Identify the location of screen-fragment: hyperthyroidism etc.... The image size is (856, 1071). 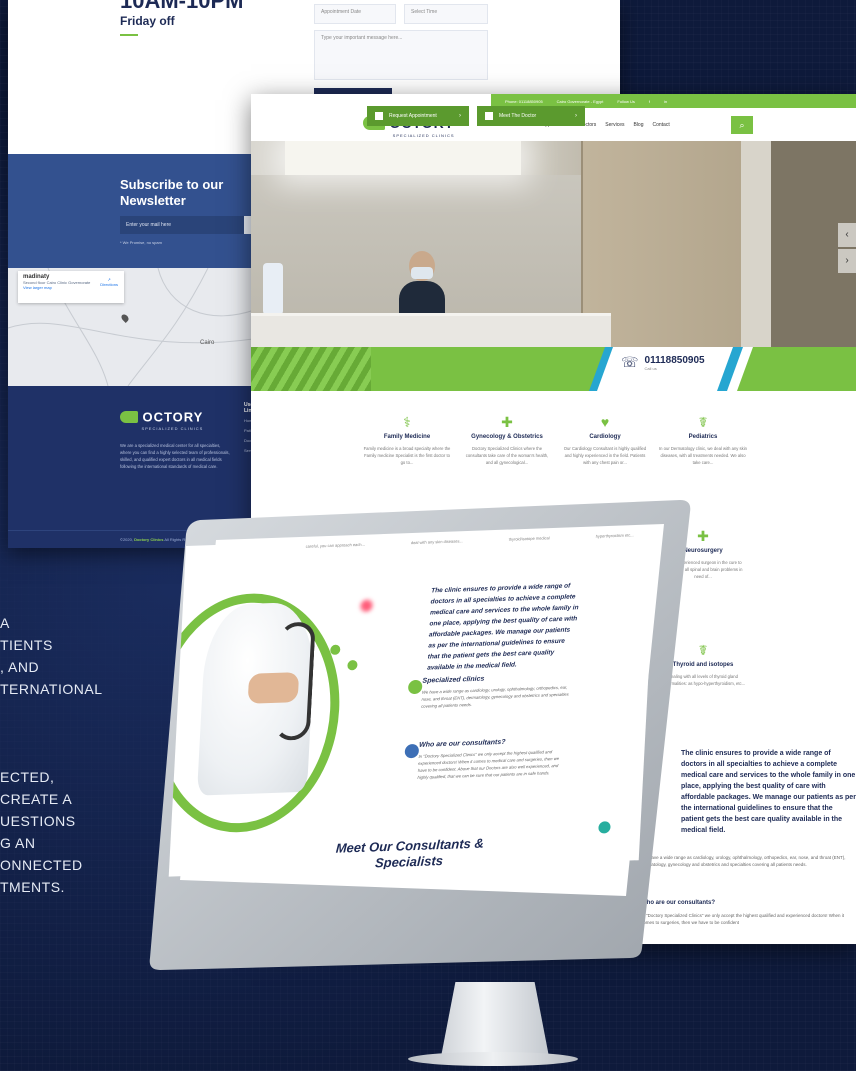
(614, 535).